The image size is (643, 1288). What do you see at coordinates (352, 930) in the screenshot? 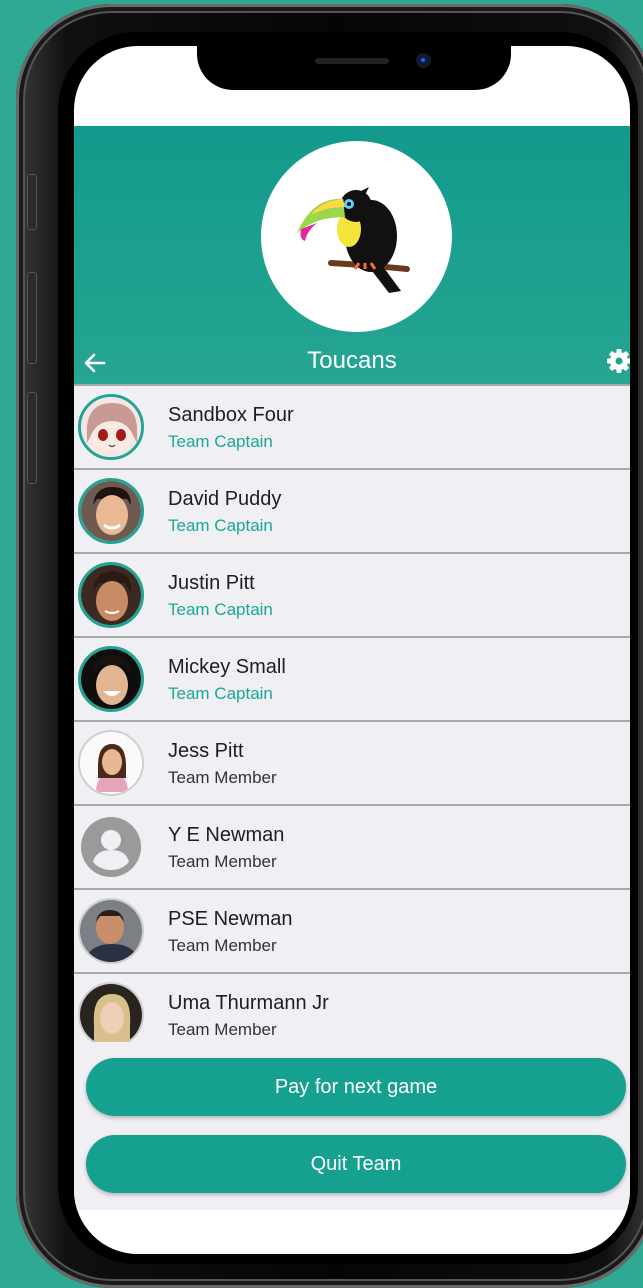
I see `list-item: PSE Newman Team Member` at bounding box center [352, 930].